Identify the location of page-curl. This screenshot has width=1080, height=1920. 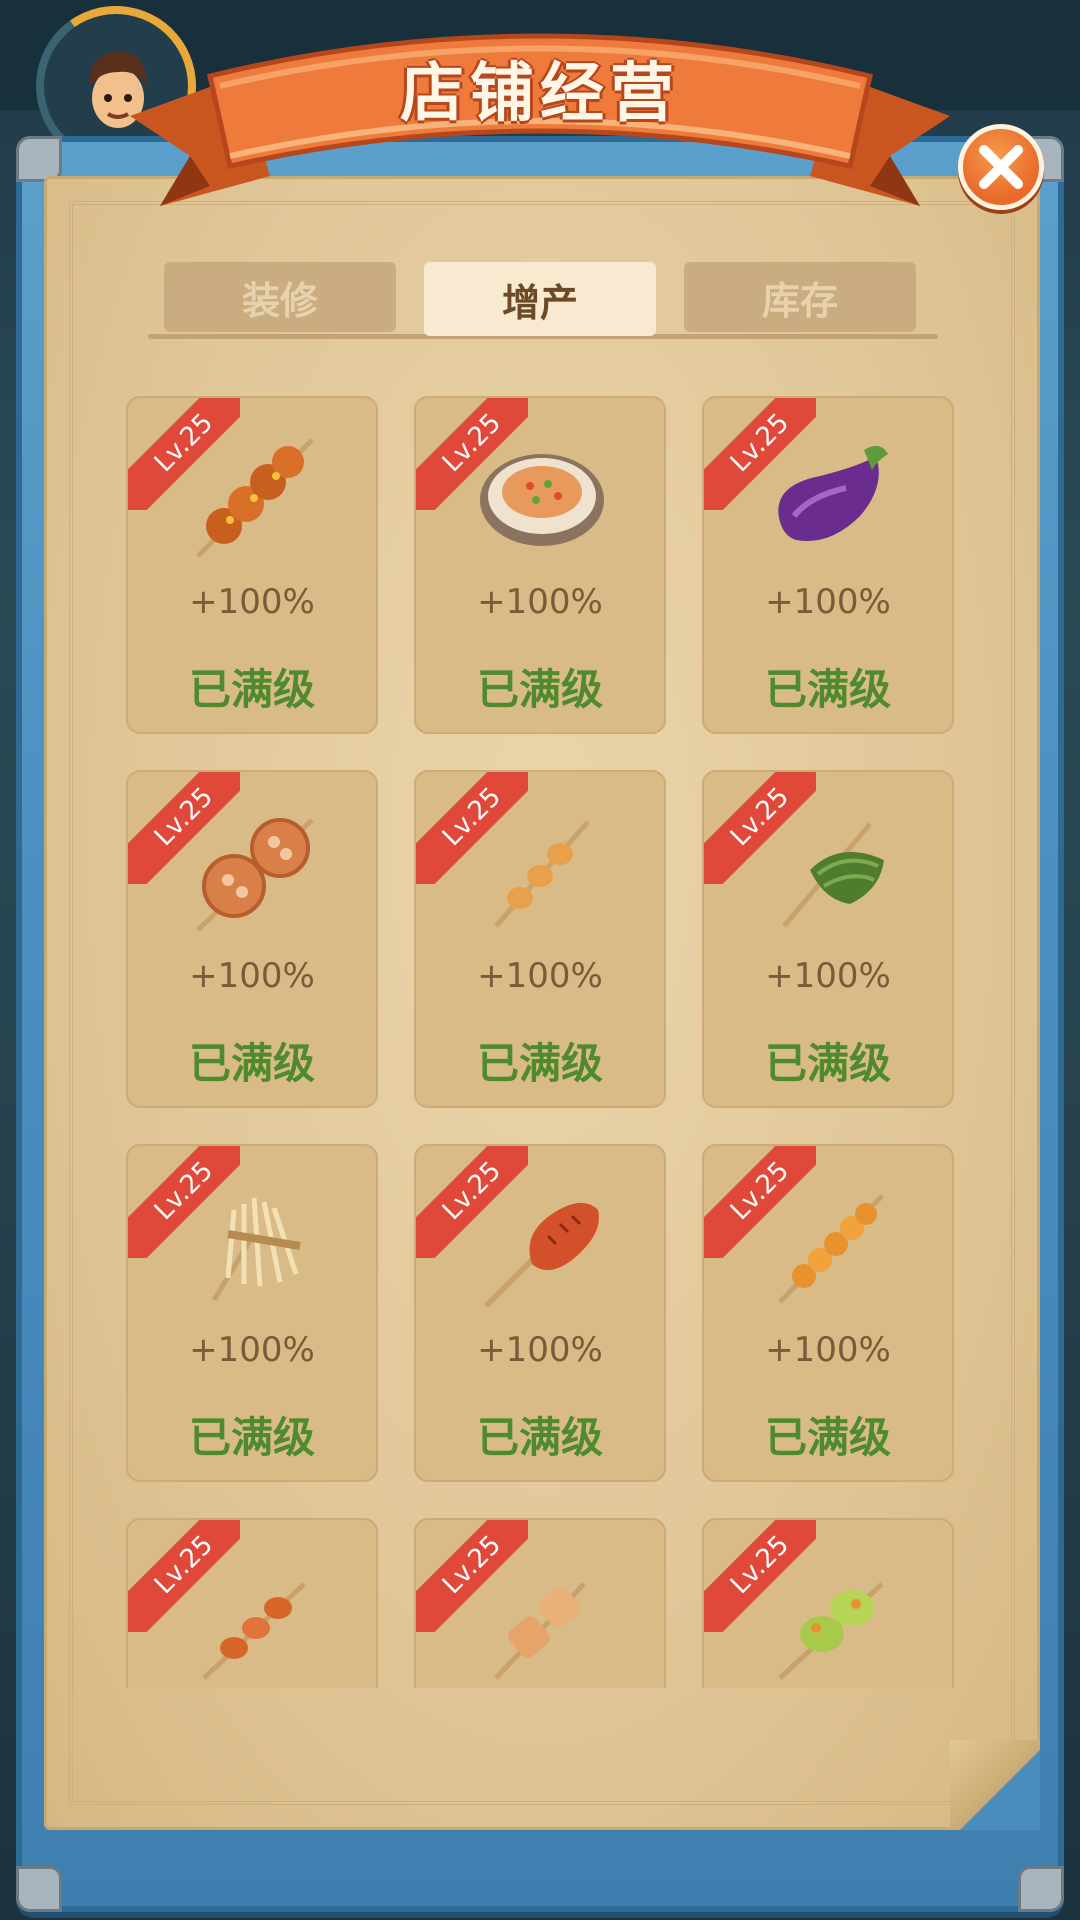
(995, 1785).